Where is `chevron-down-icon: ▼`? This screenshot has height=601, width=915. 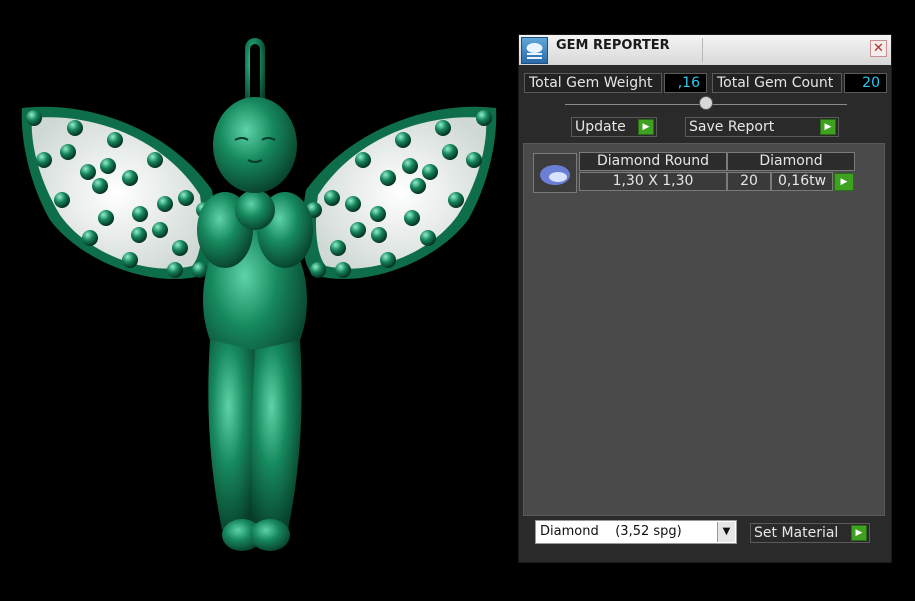
chevron-down-icon: ▼ is located at coordinates (726, 532).